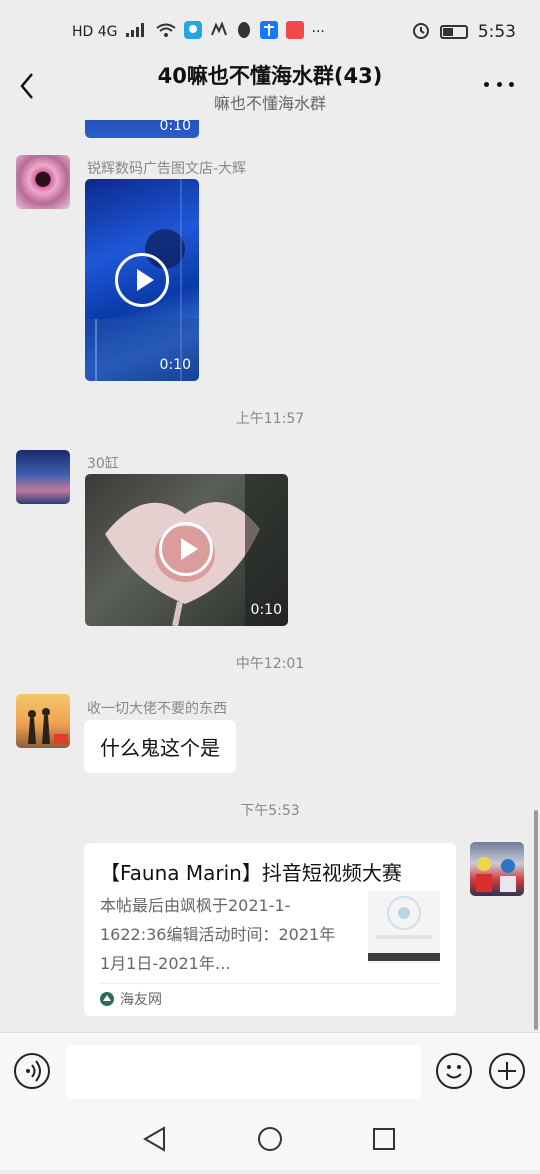  I want to click on sender-name: 收一切大佬不要的东西, so click(157, 709).